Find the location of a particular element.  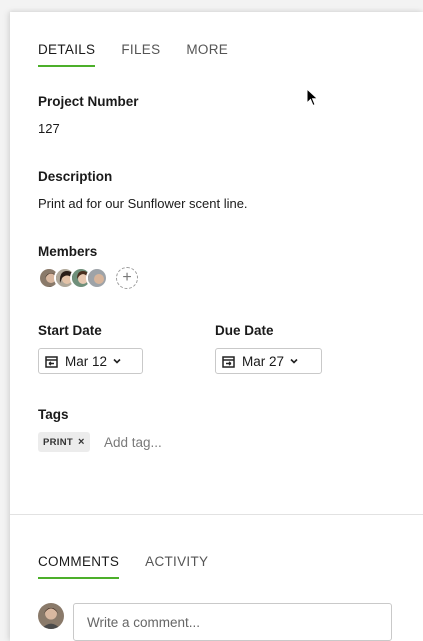

due-date-label: Due Date is located at coordinates (244, 330).